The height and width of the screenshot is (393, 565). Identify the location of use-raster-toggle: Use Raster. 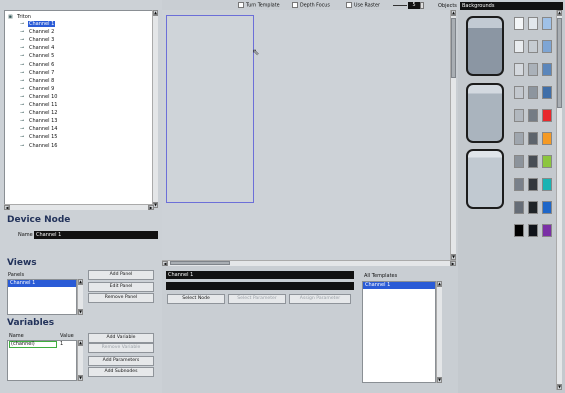
(363, 6).